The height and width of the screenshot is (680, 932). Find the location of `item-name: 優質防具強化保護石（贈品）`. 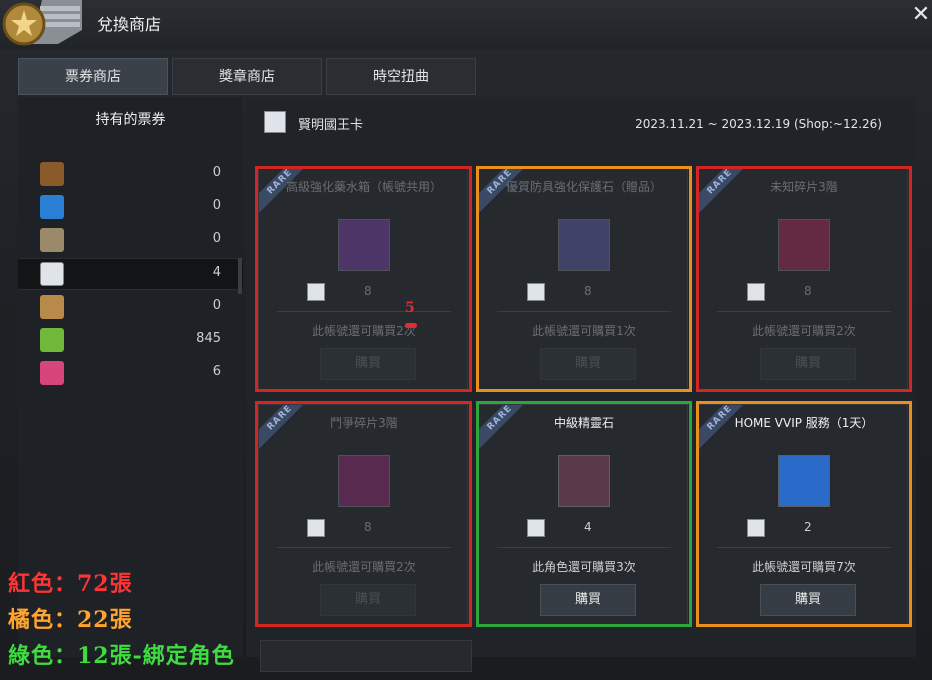

item-name: 優質防具強化保護石（贈品） is located at coordinates (583, 187).